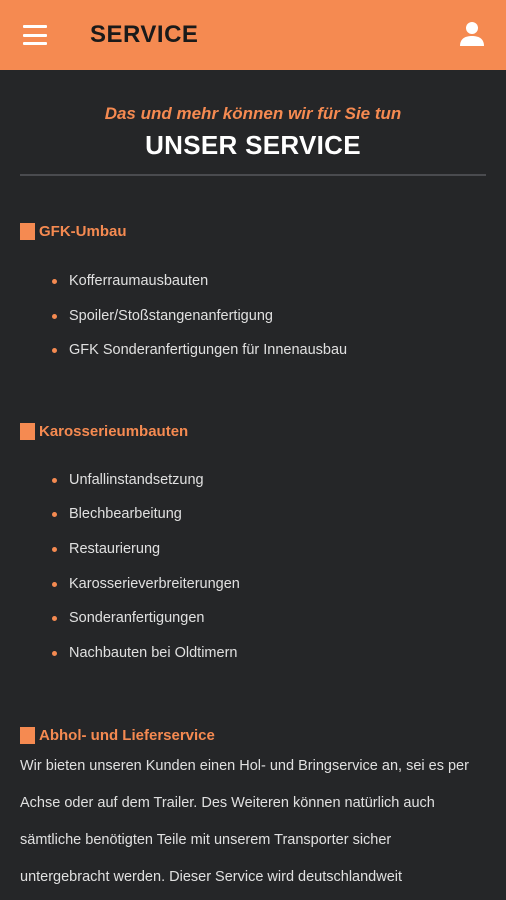  Describe the element at coordinates (144, 34) in the screenshot. I see `app-title: SERVICE` at that location.